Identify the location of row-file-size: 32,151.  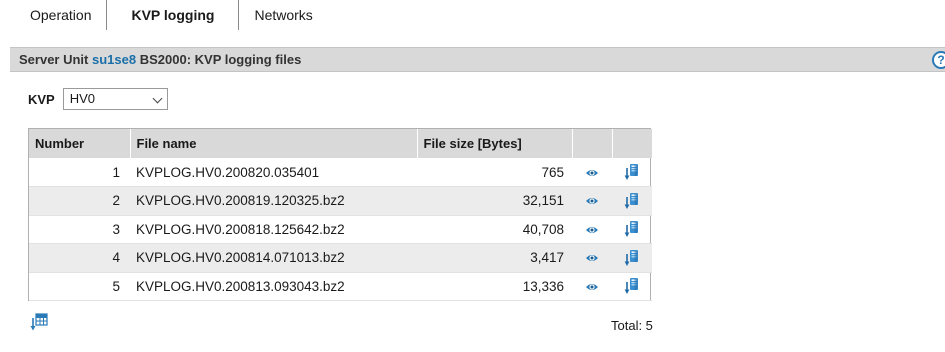
(494, 201).